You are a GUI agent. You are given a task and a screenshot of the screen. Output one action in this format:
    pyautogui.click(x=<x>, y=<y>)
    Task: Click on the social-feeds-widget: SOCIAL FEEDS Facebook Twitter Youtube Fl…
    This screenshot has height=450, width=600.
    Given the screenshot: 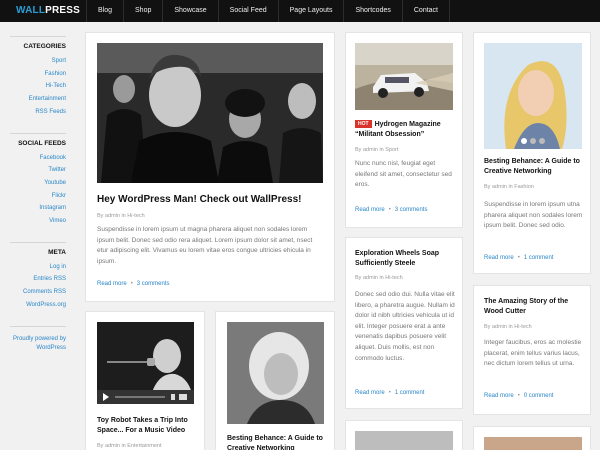 What is the action you would take?
    pyautogui.click(x=38, y=180)
    